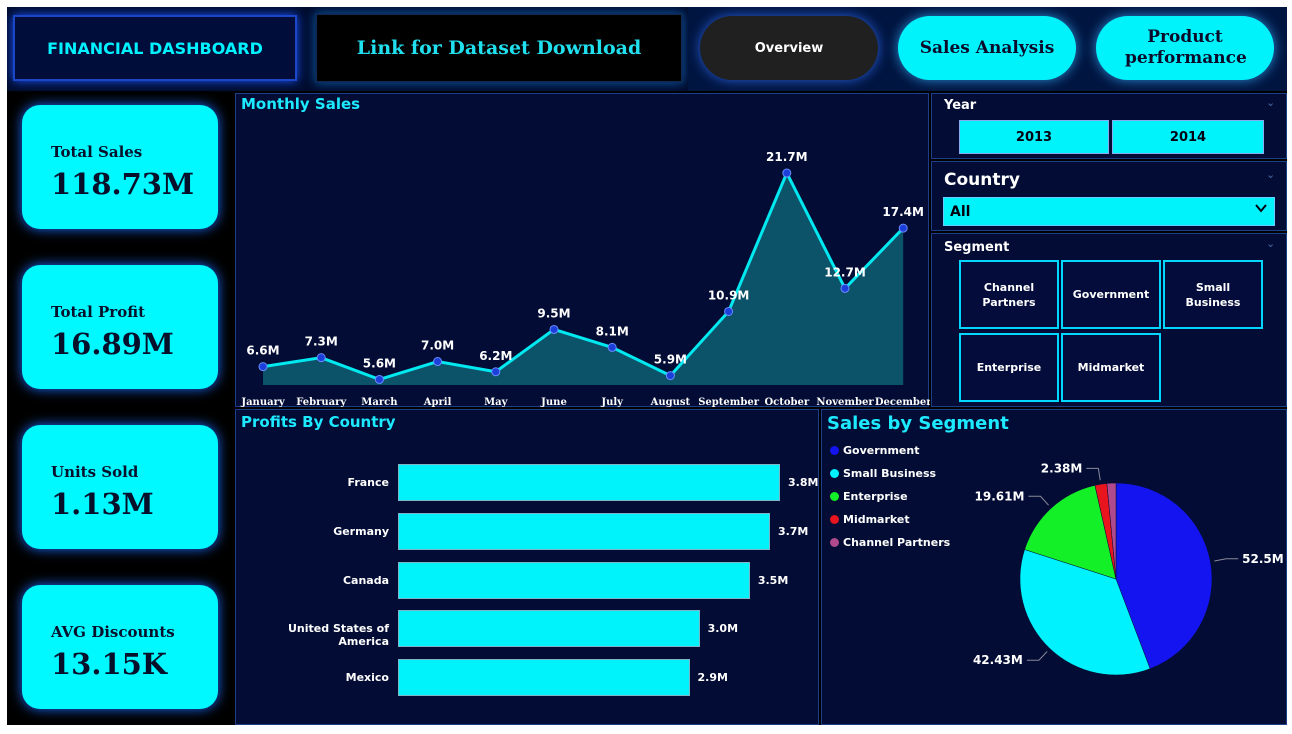  What do you see at coordinates (1261, 210) in the screenshot?
I see `chevron-down-icon` at bounding box center [1261, 210].